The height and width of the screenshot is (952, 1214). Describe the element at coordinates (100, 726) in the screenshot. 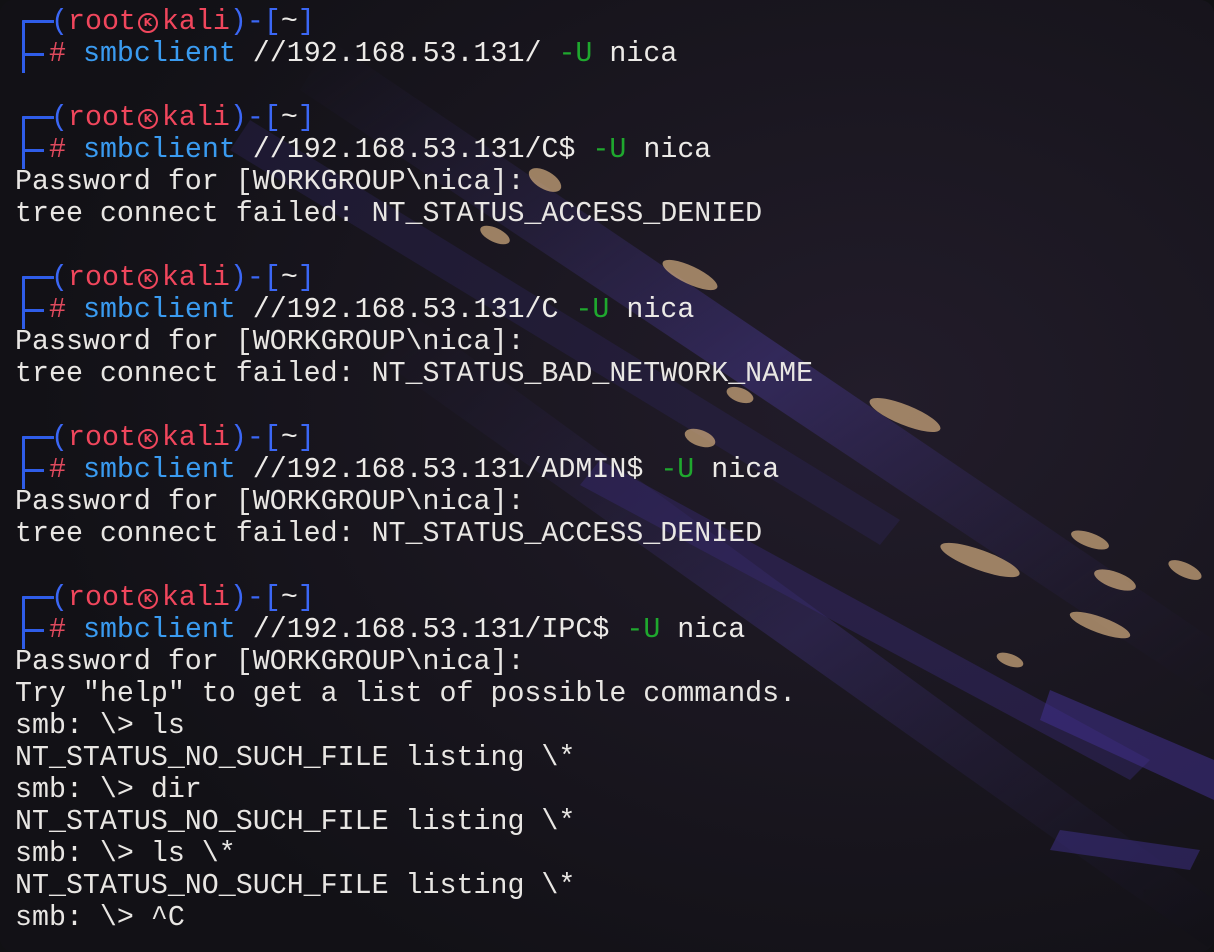

I see `smb-prompt-line: smb: \> ls` at that location.